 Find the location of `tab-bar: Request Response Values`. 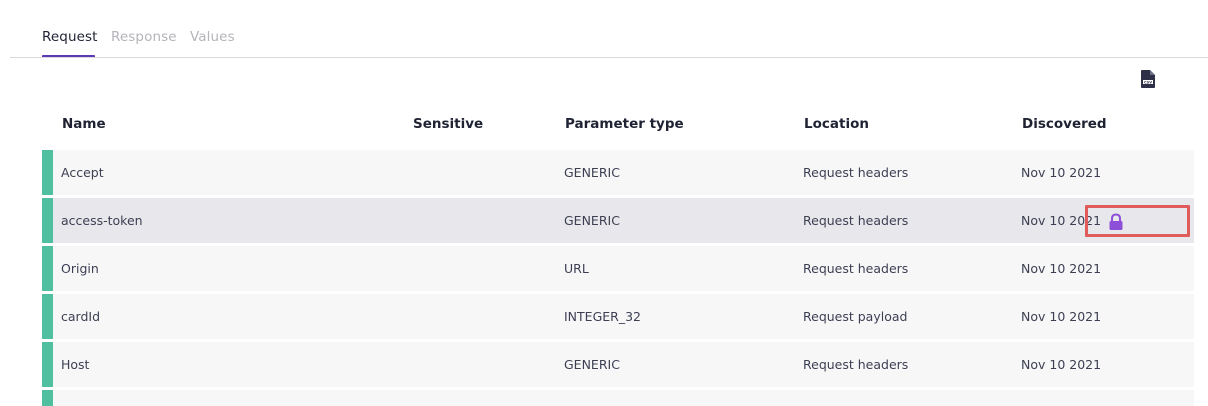

tab-bar: Request Response Values is located at coordinates (604, 29).